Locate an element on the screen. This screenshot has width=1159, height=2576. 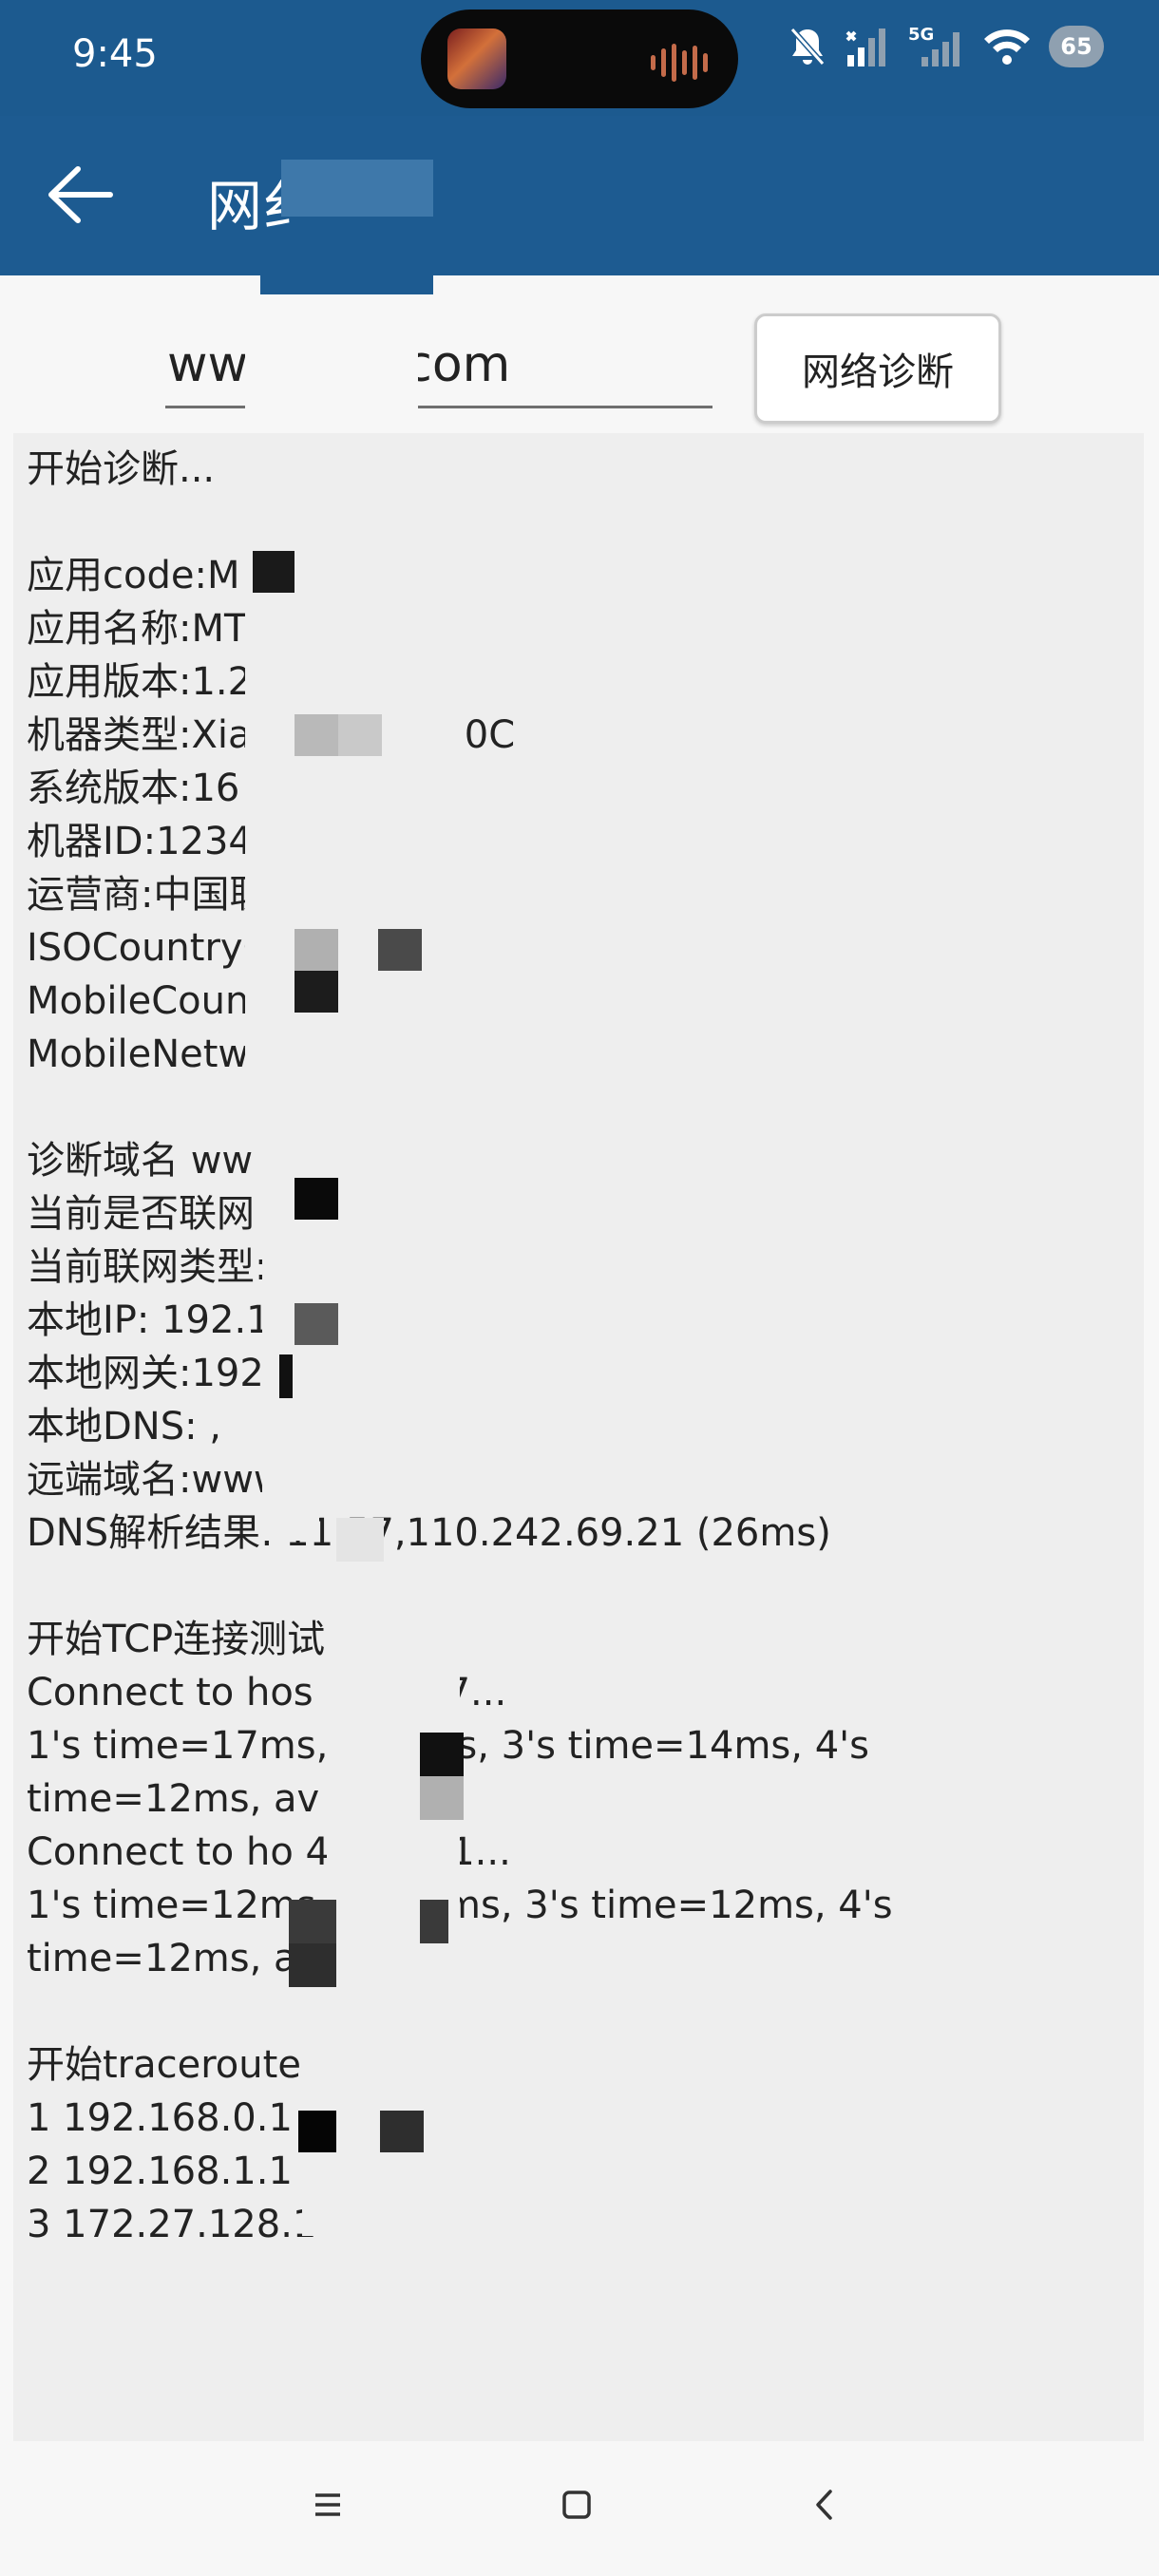
log-line: DNS解析结果: 11 57,110.242.69.21 (26ms) is located at coordinates (429, 1533).